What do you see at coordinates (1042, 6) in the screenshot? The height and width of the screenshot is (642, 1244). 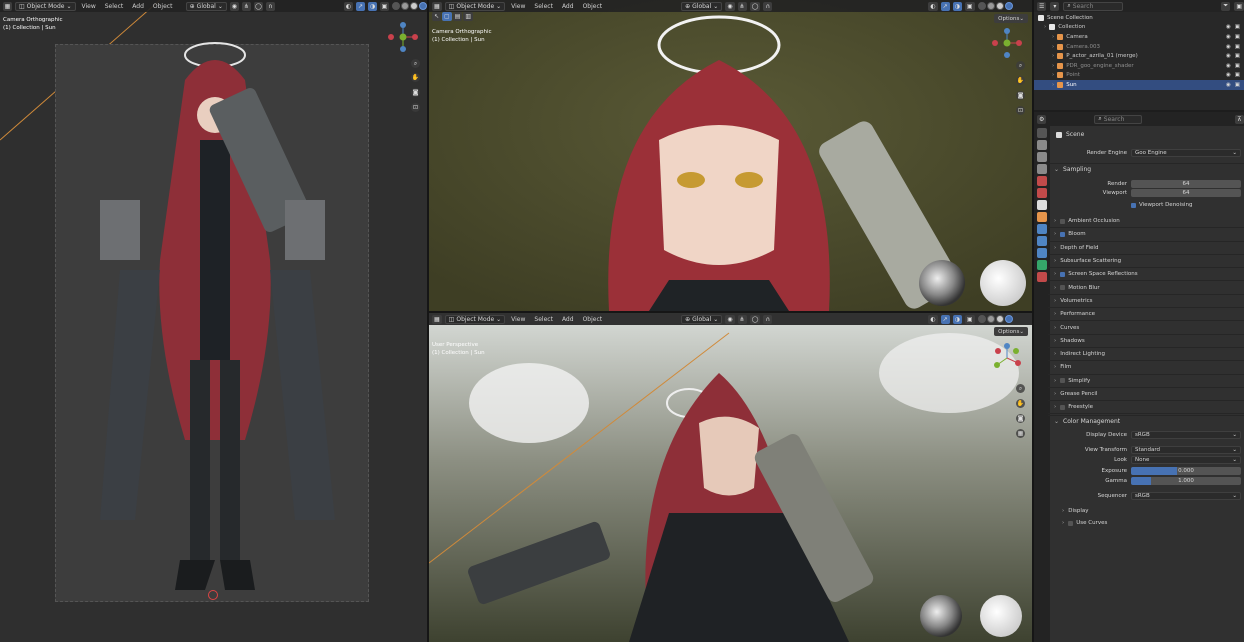 I see `editor-type-icon: ☰` at bounding box center [1042, 6].